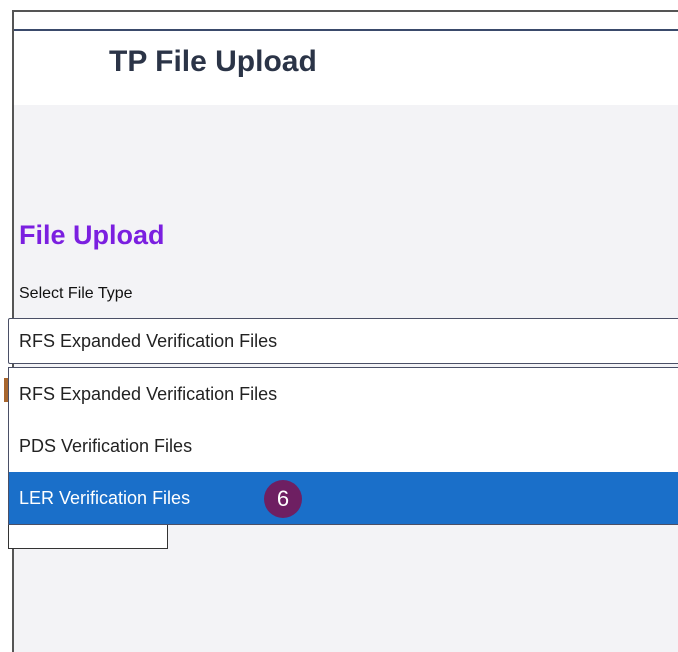 Image resolution: width=678 pixels, height=652 pixels. Describe the element at coordinates (76, 293) in the screenshot. I see `file-type-label: Select File Type` at that location.